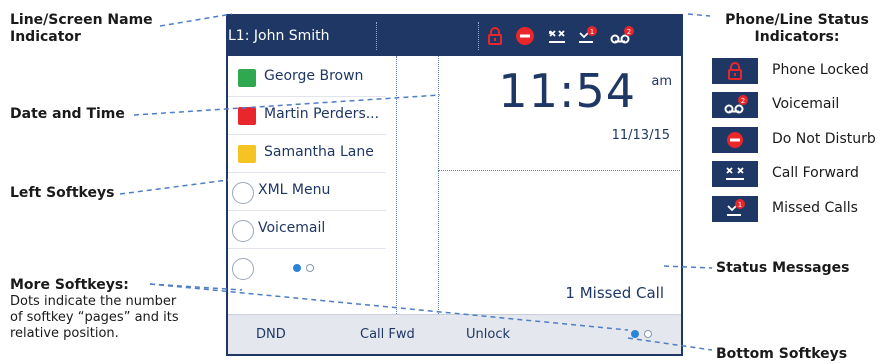 The image size is (891, 364). I want to click on callout-bottom-softkeys: Bottom Softkeys, so click(782, 354).